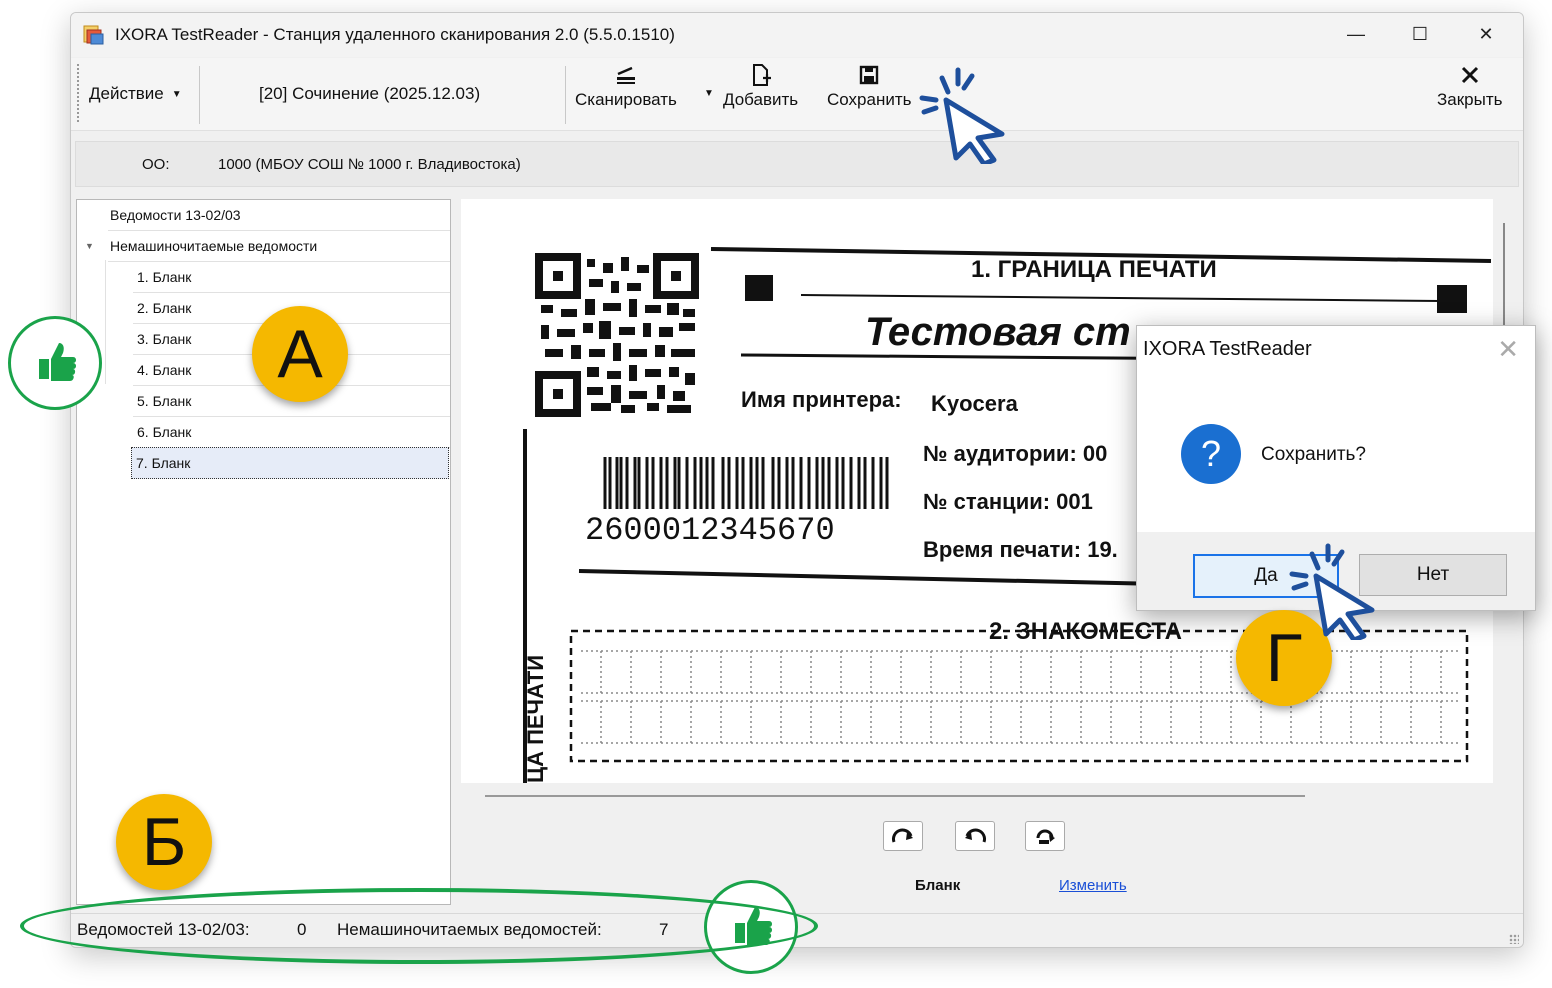 The height and width of the screenshot is (988, 1552). Describe the element at coordinates (709, 93) in the screenshot. I see `scan-dropdown-chevron-icon: ▼` at that location.